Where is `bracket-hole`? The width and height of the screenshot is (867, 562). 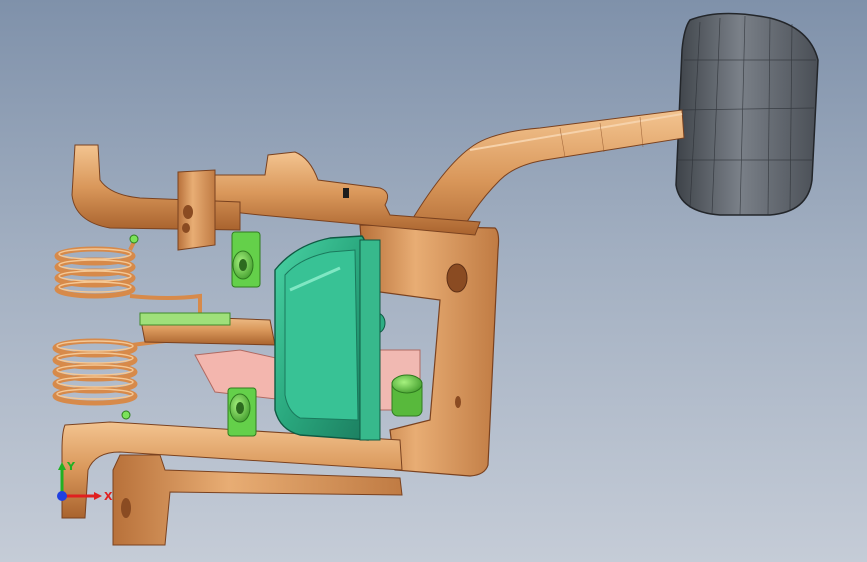 bracket-hole is located at coordinates (457, 278).